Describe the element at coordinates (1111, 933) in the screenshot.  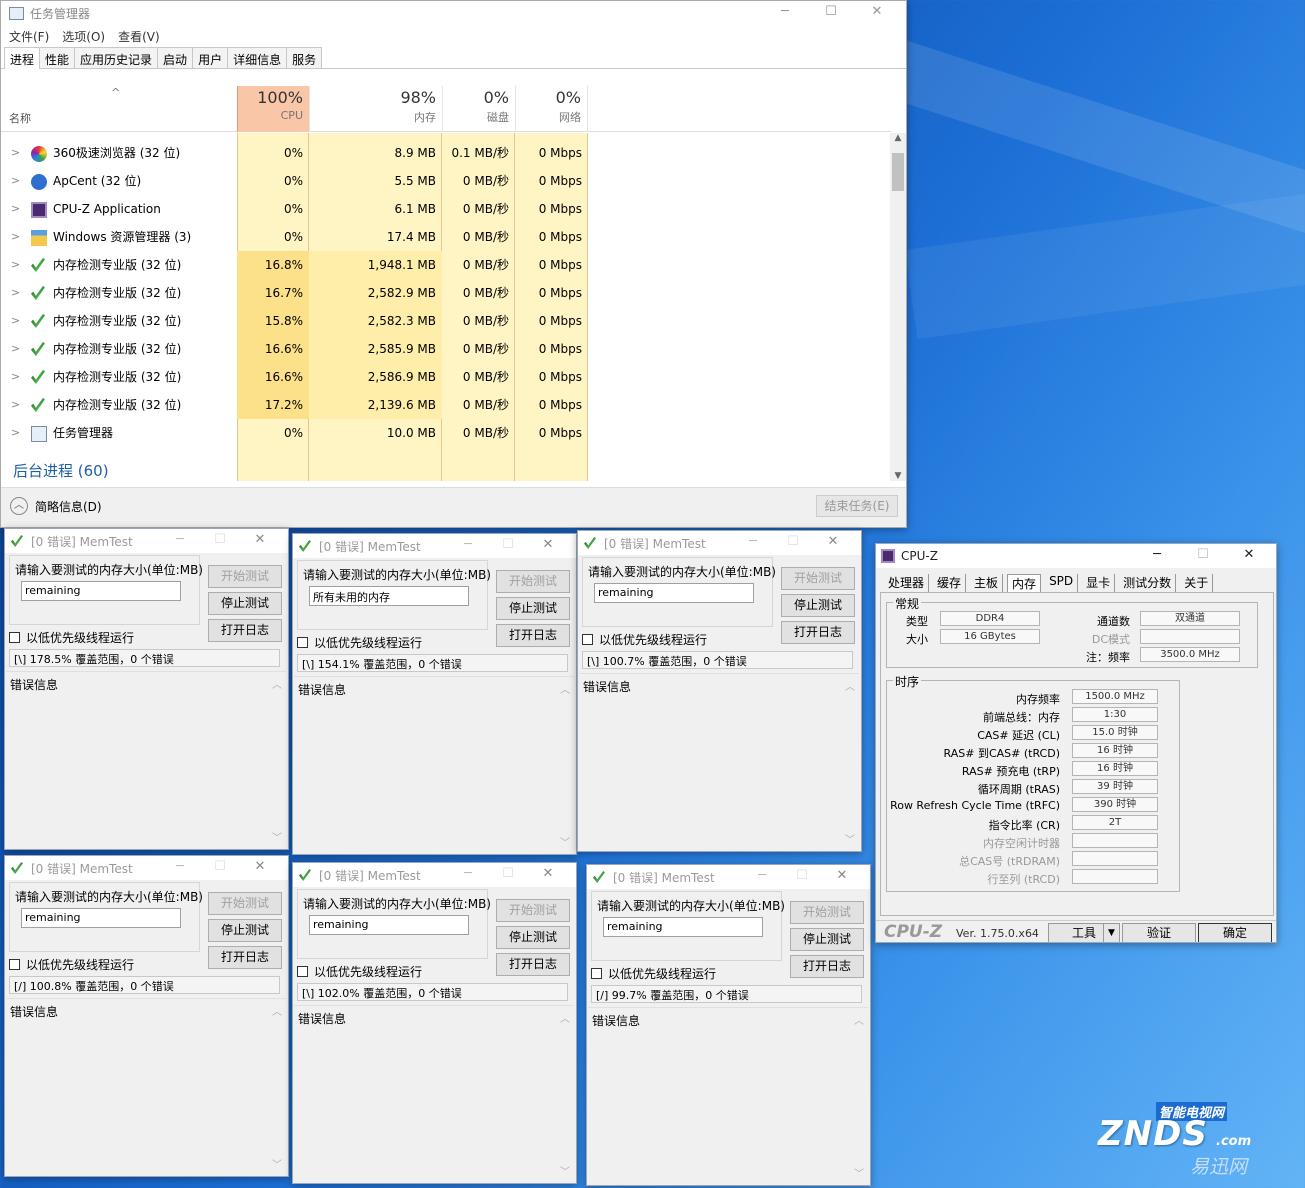
I see `dropdown-arrow-icon: ▼` at that location.